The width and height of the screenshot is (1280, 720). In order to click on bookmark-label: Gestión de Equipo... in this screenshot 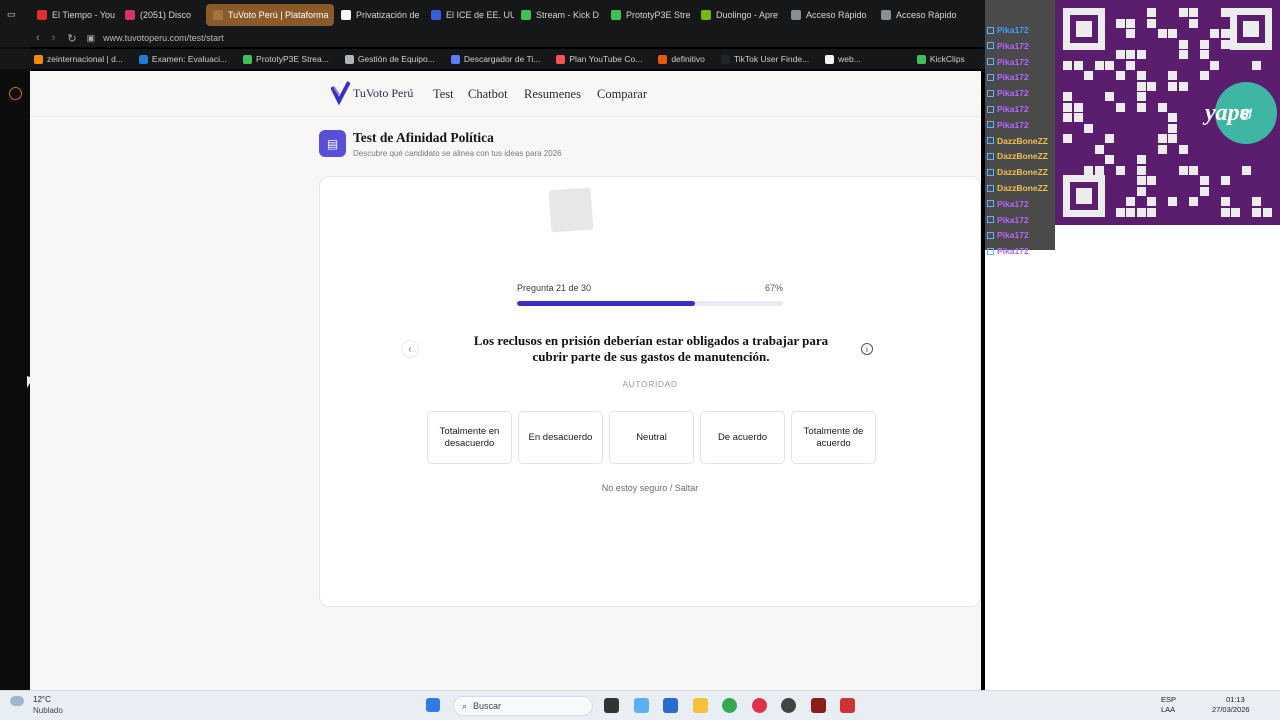, I will do `click(396, 59)`.